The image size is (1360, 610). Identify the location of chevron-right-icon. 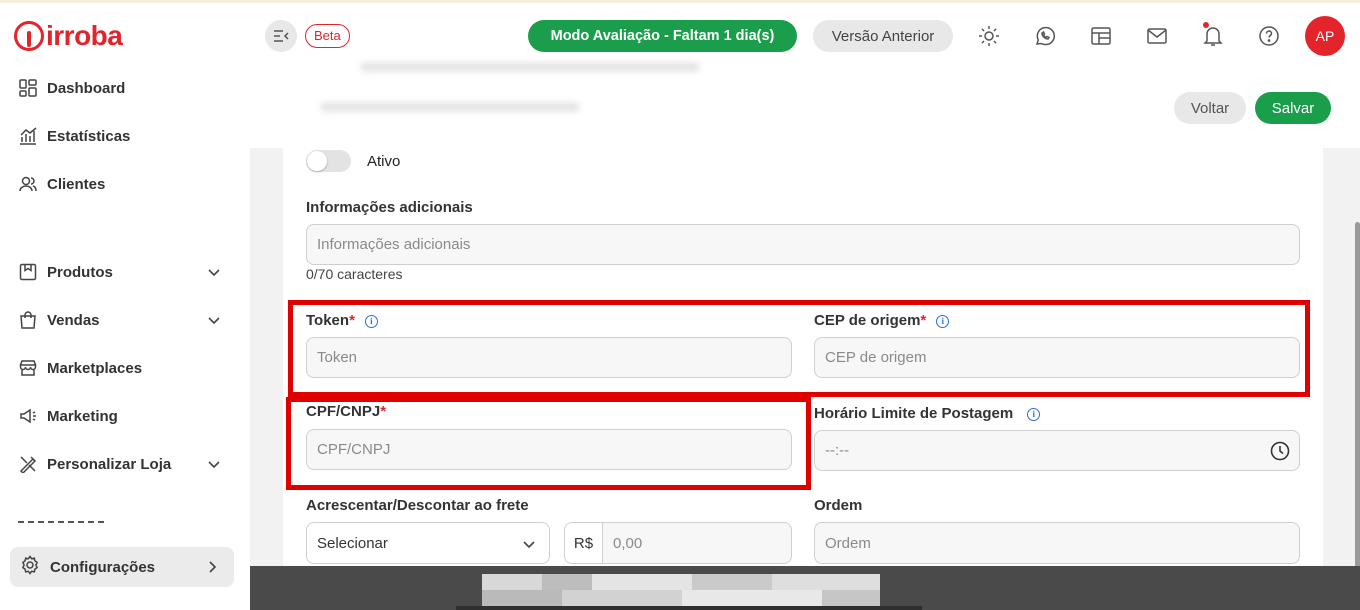
(213, 567).